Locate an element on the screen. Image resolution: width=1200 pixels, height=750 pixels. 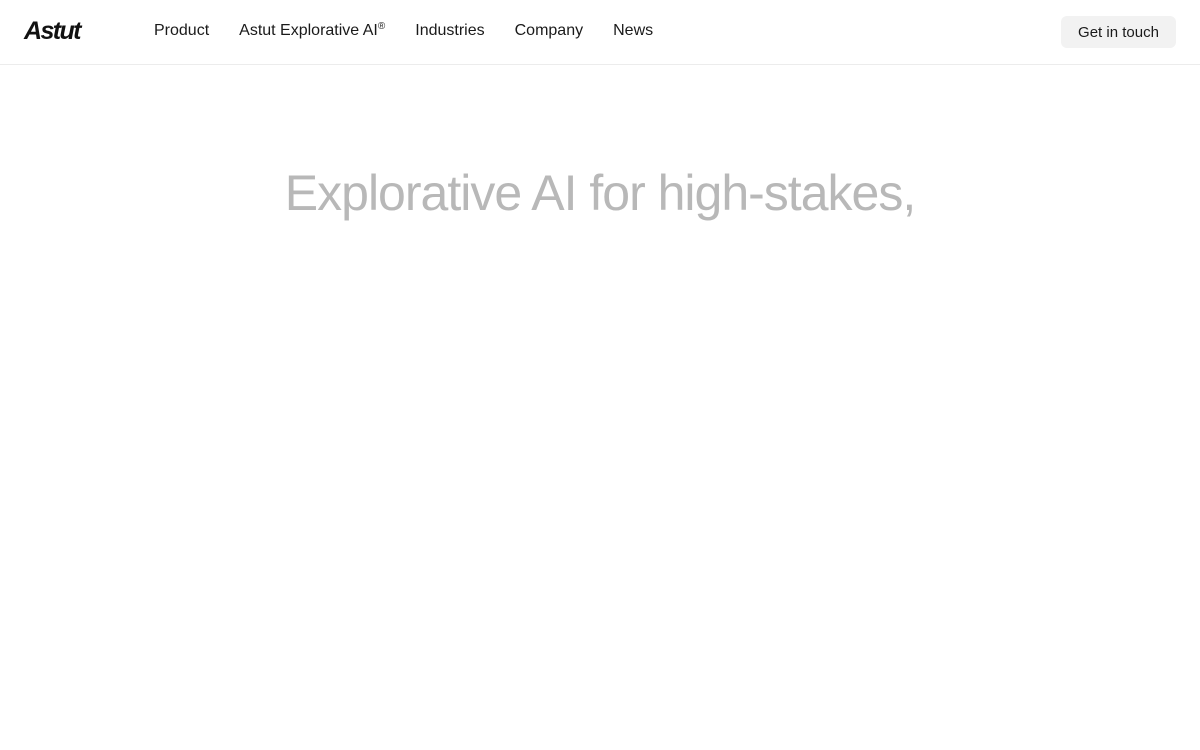
hero-section: Explorative AI for high-stakes, is located at coordinates (600, 193).